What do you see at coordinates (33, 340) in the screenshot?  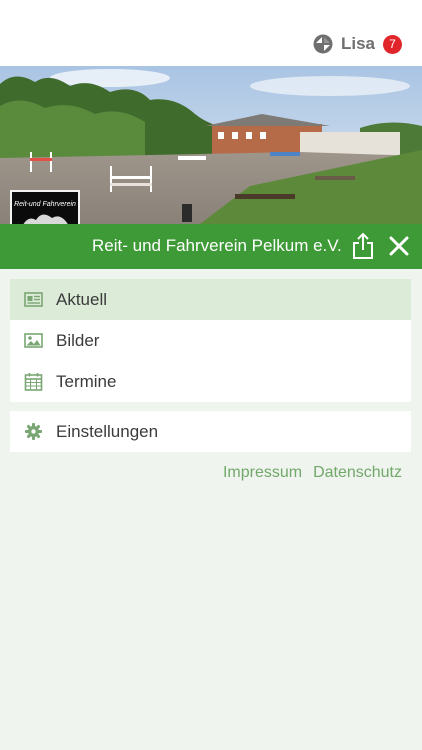 I see `image-icon` at bounding box center [33, 340].